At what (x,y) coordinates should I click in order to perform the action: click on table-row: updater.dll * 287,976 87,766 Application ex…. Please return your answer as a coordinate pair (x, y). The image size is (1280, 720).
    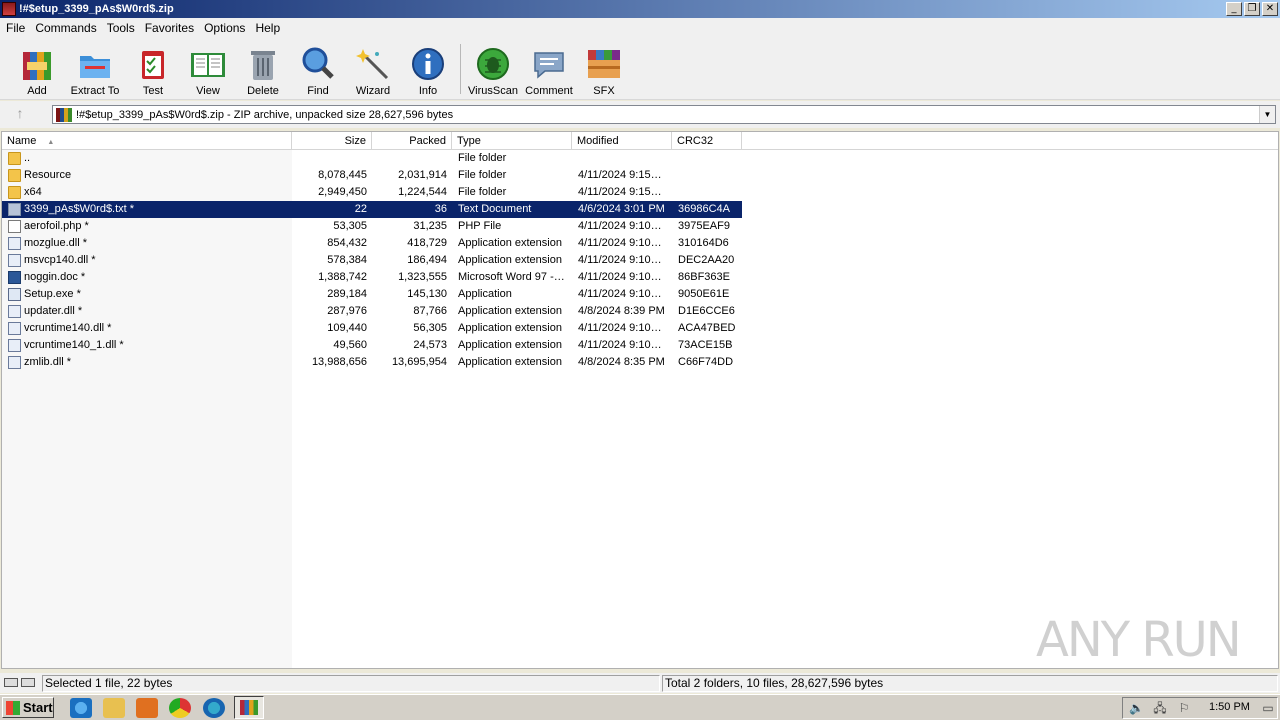
    Looking at the image, I should click on (372, 311).